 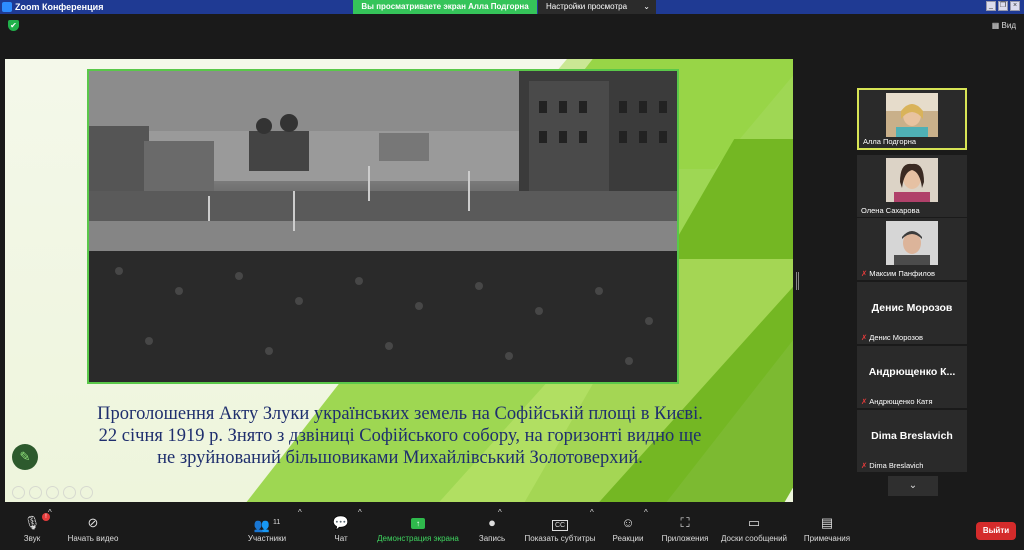 I want to click on video-off-icon: ⊘, so click(x=93, y=522).